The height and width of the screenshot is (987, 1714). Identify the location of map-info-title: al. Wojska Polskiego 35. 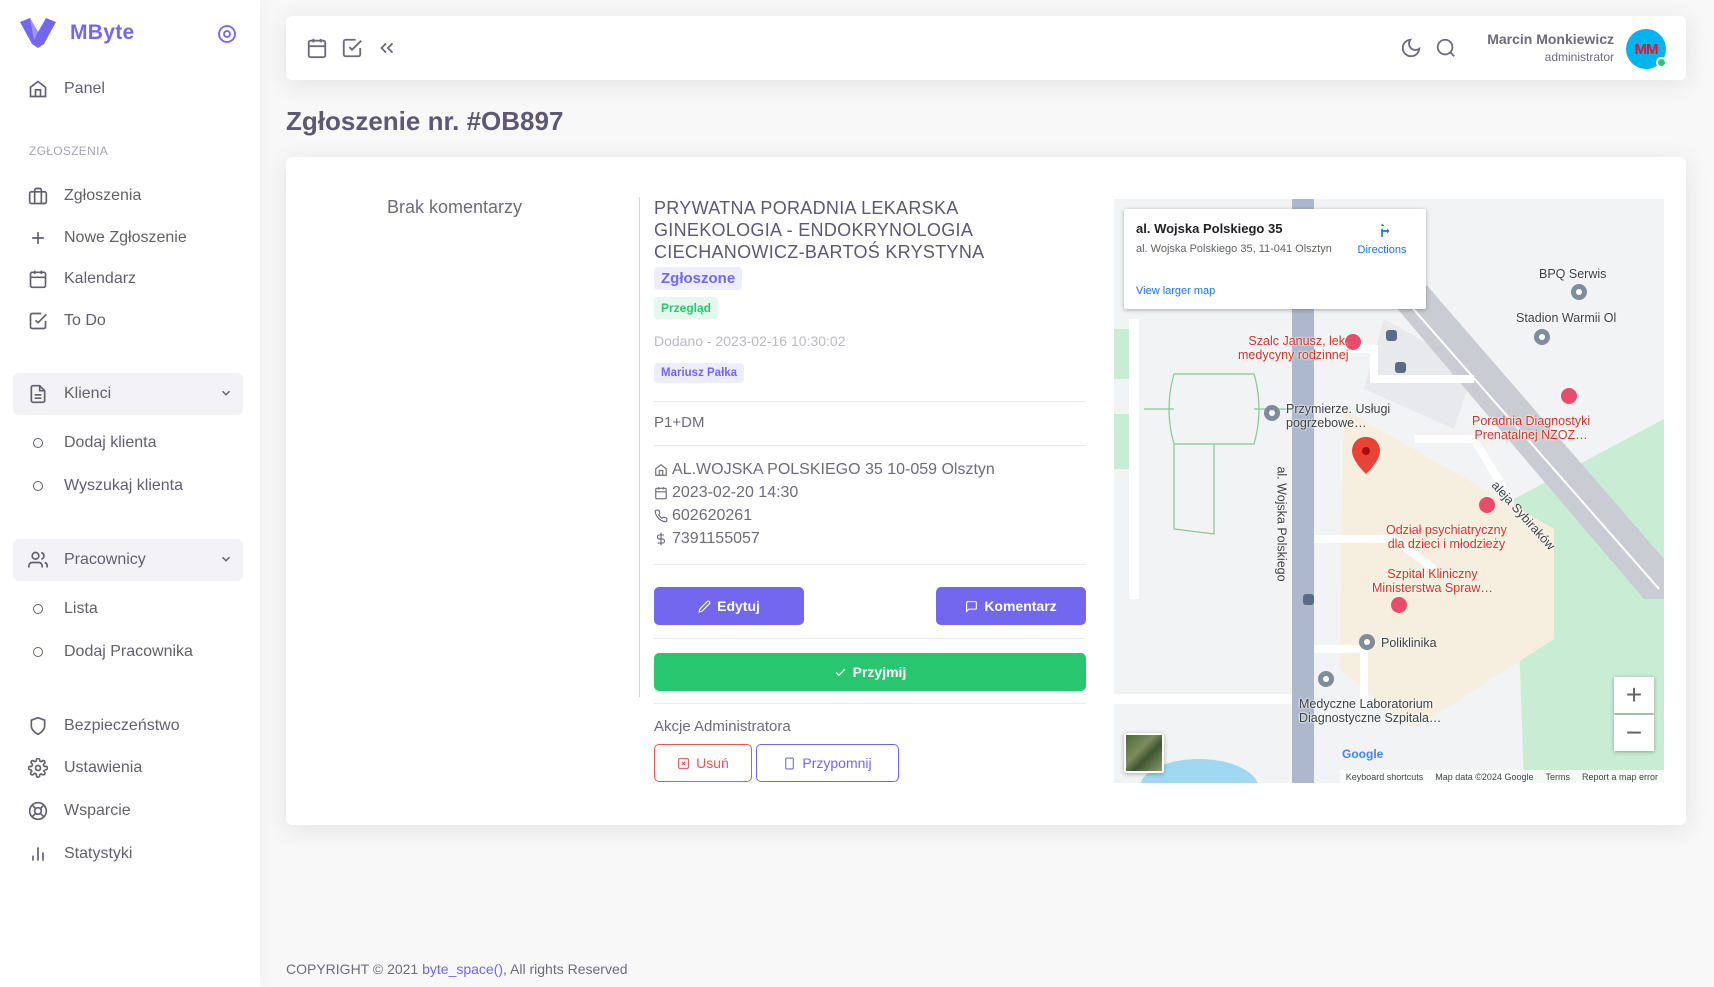
(1209, 228).